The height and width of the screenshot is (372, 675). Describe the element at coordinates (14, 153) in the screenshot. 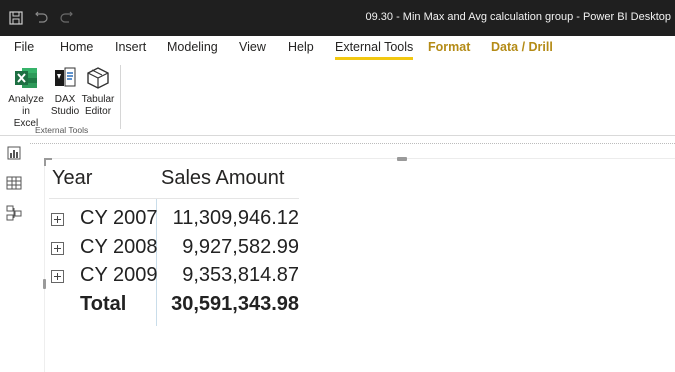

I see `report-view-icon` at that location.